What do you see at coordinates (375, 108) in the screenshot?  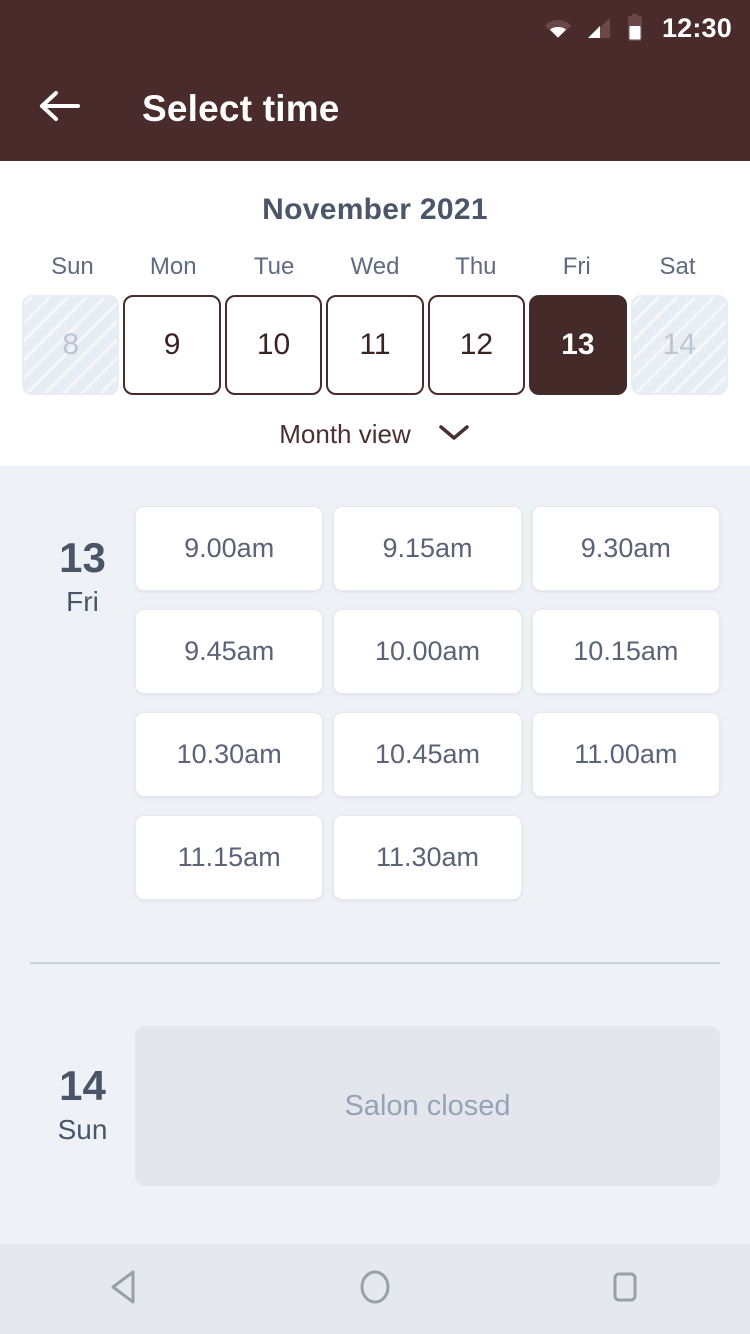 I see `app-bar: Select time` at bounding box center [375, 108].